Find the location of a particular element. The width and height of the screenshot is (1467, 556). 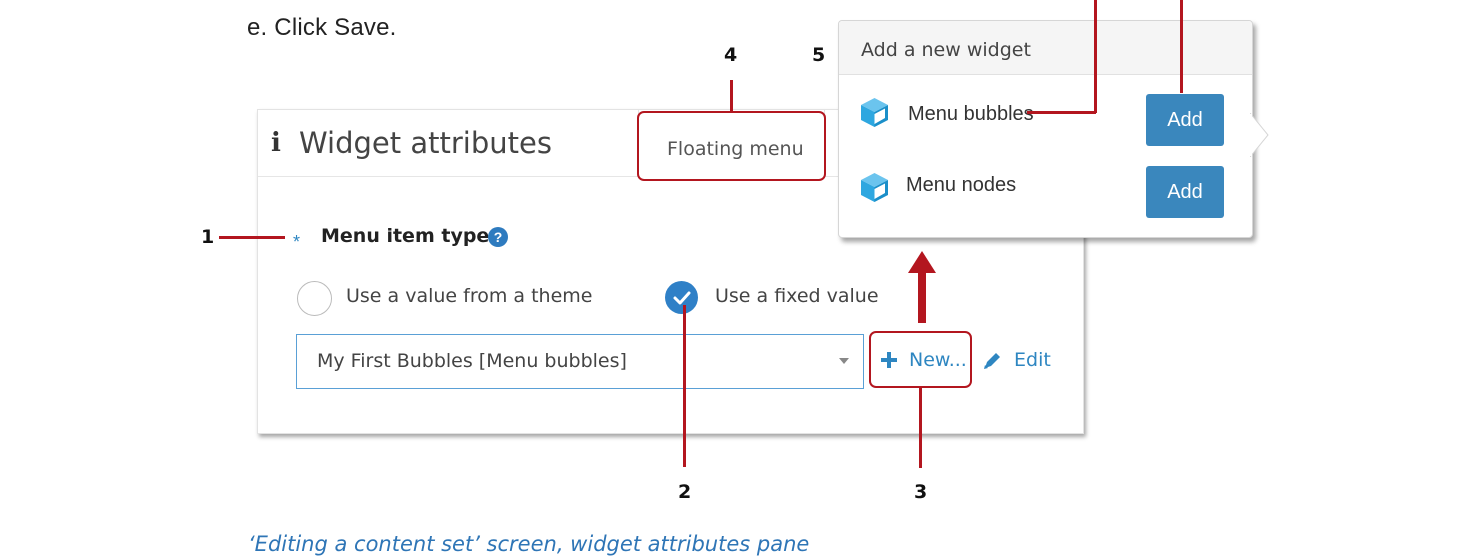

menu-select: My First Bubbles [Menu bubbles] is located at coordinates (580, 361).